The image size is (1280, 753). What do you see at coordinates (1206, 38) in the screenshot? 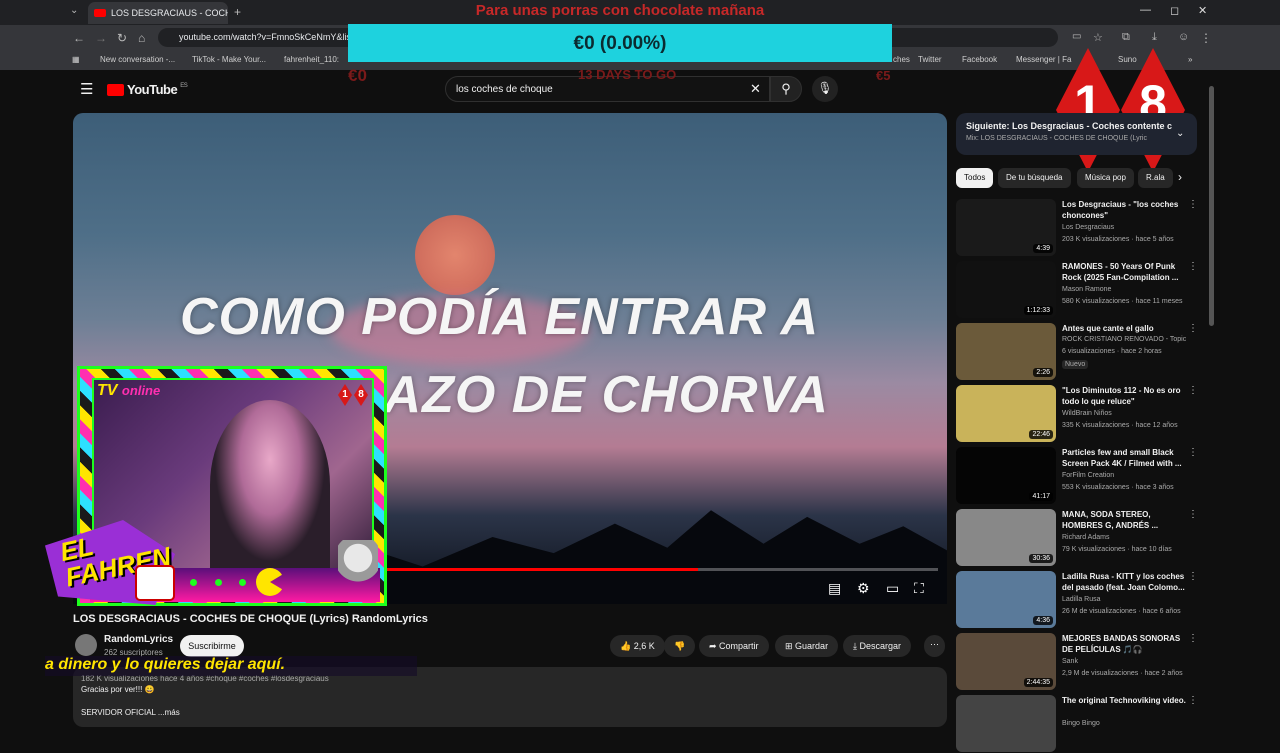
I see `menu-kebab-icon: ⋮` at bounding box center [1206, 38].